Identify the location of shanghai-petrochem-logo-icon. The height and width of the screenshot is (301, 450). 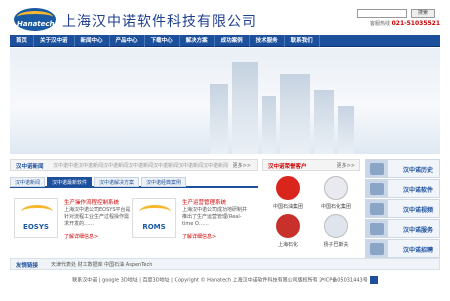
(288, 226).